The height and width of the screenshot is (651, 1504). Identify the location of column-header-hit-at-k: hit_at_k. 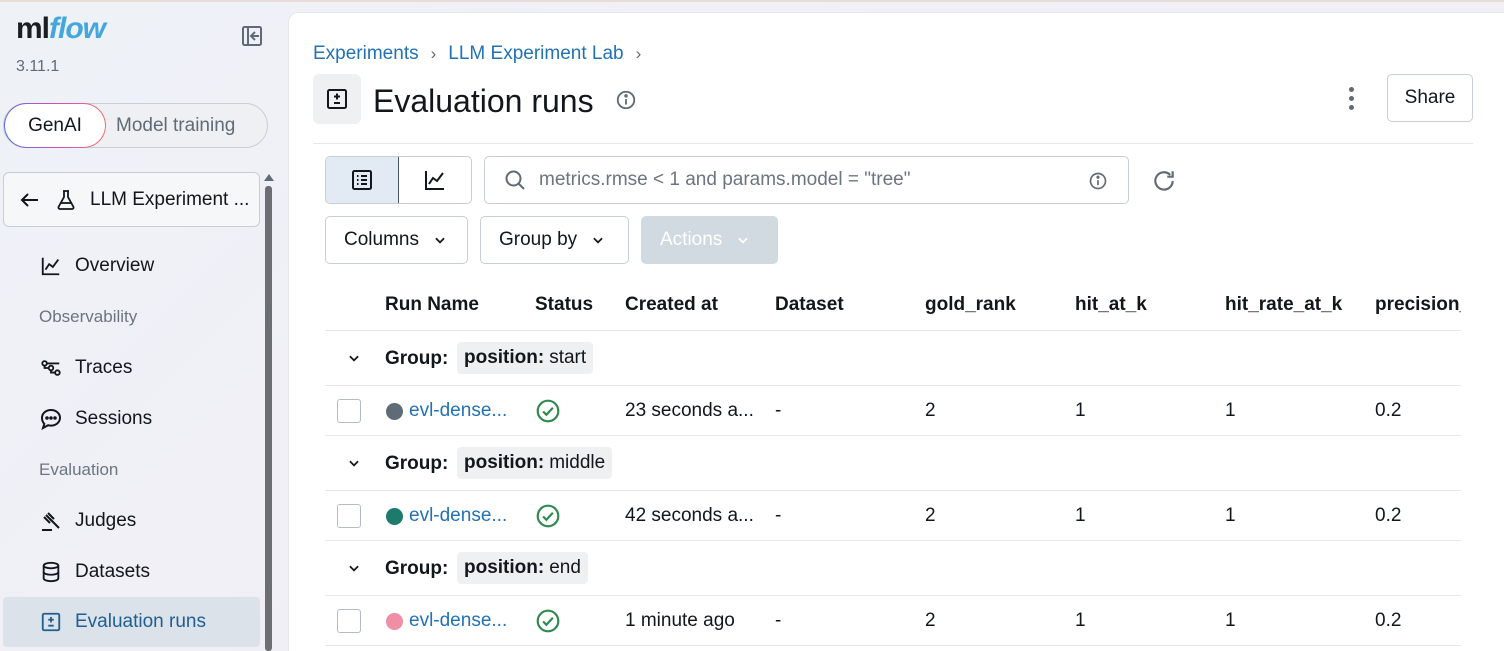
(1111, 305).